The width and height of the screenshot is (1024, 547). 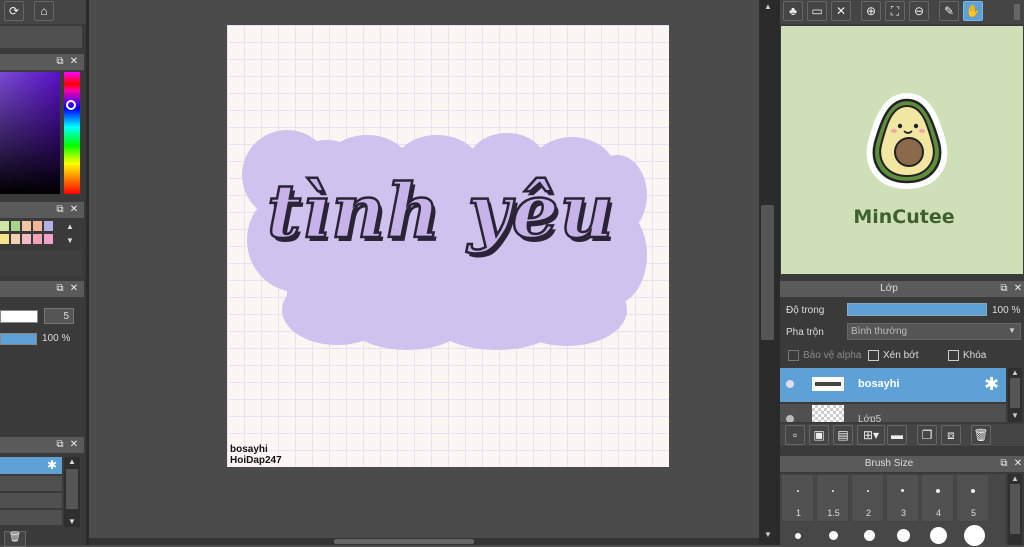 I want to click on folder-open-icon: ▭, so click(x=817, y=11).